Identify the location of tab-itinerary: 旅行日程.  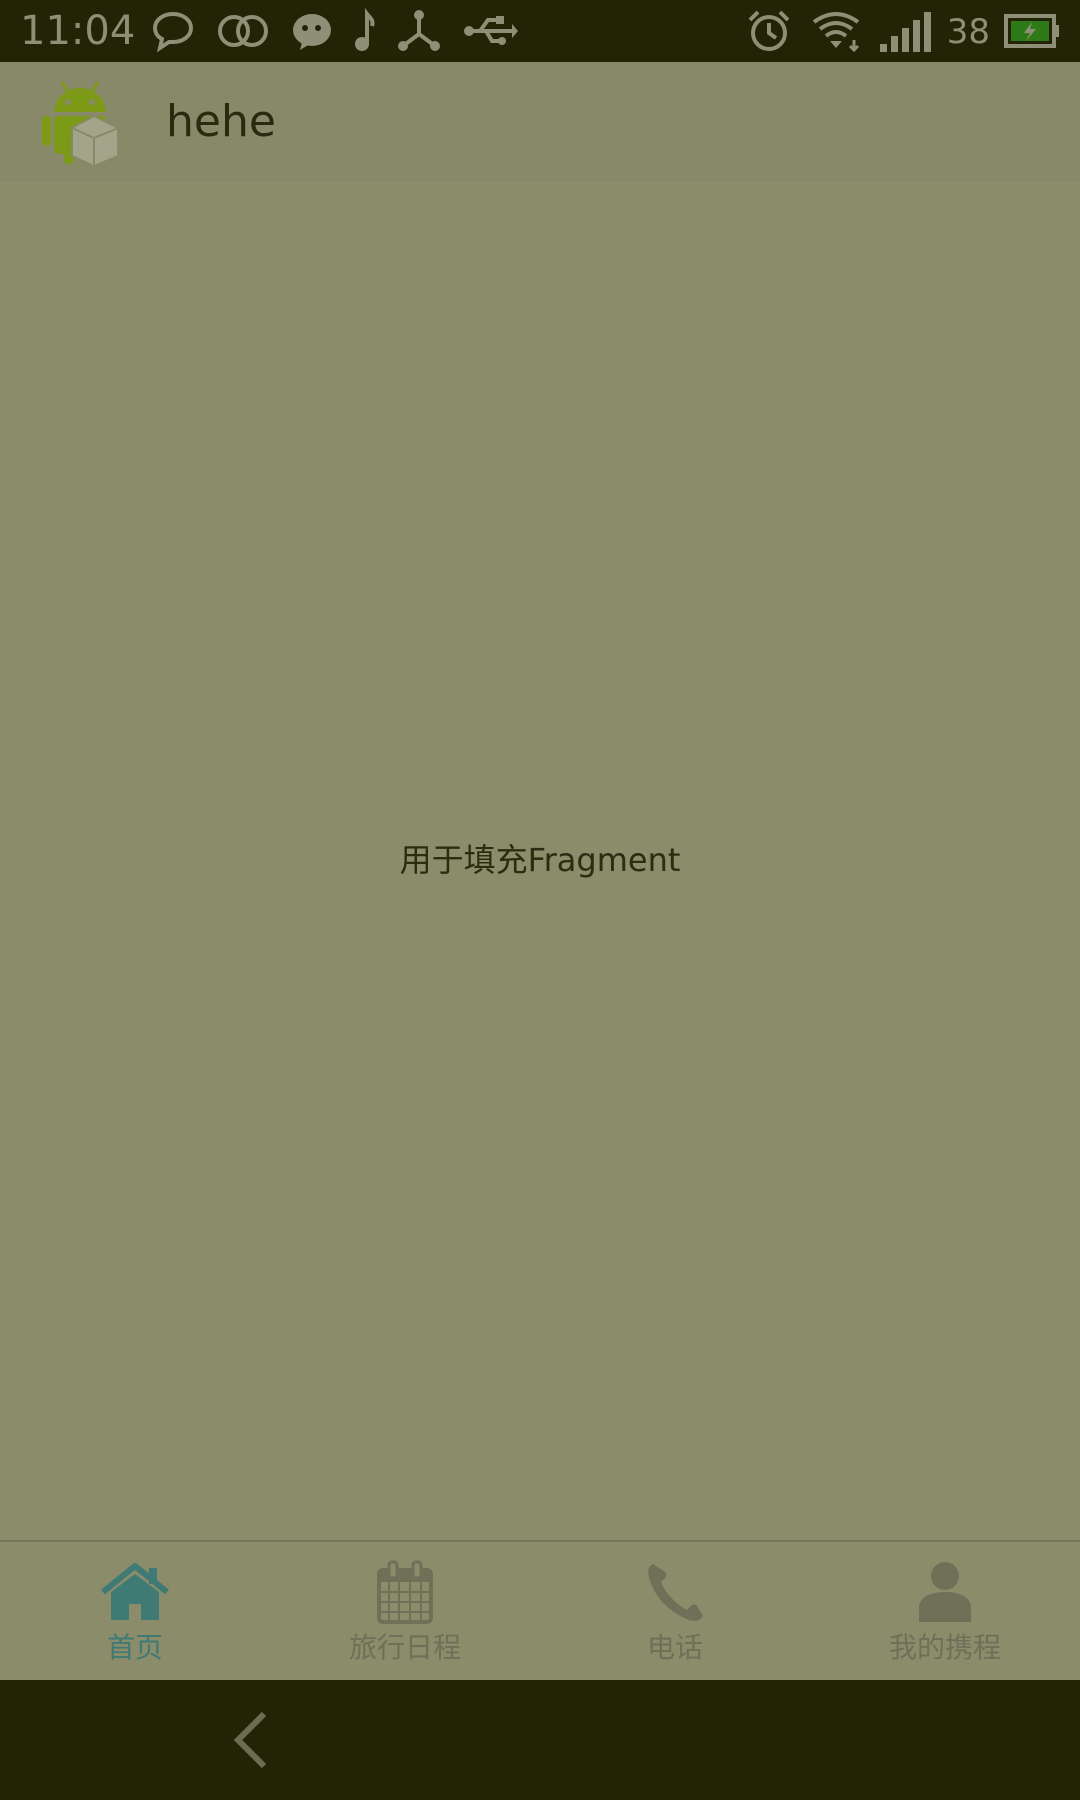
(405, 1612).